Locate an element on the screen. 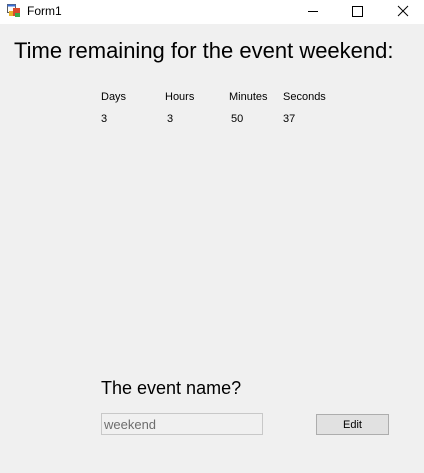 The image size is (424, 473). hours-label: Hours is located at coordinates (180, 97).